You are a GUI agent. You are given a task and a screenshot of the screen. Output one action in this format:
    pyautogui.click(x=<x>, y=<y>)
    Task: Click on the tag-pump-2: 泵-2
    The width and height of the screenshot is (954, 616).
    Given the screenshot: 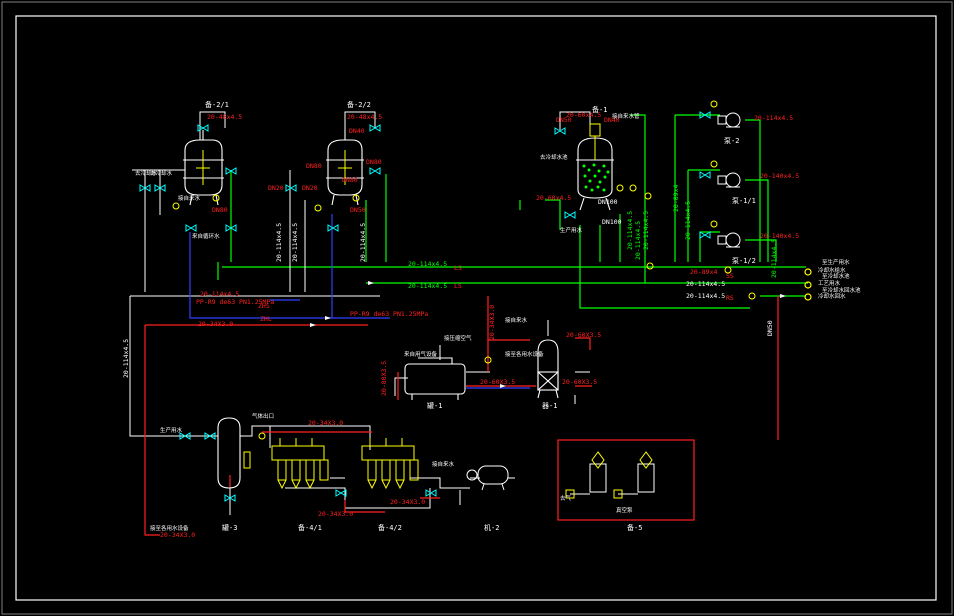 What is the action you would take?
    pyautogui.click(x=731, y=141)
    